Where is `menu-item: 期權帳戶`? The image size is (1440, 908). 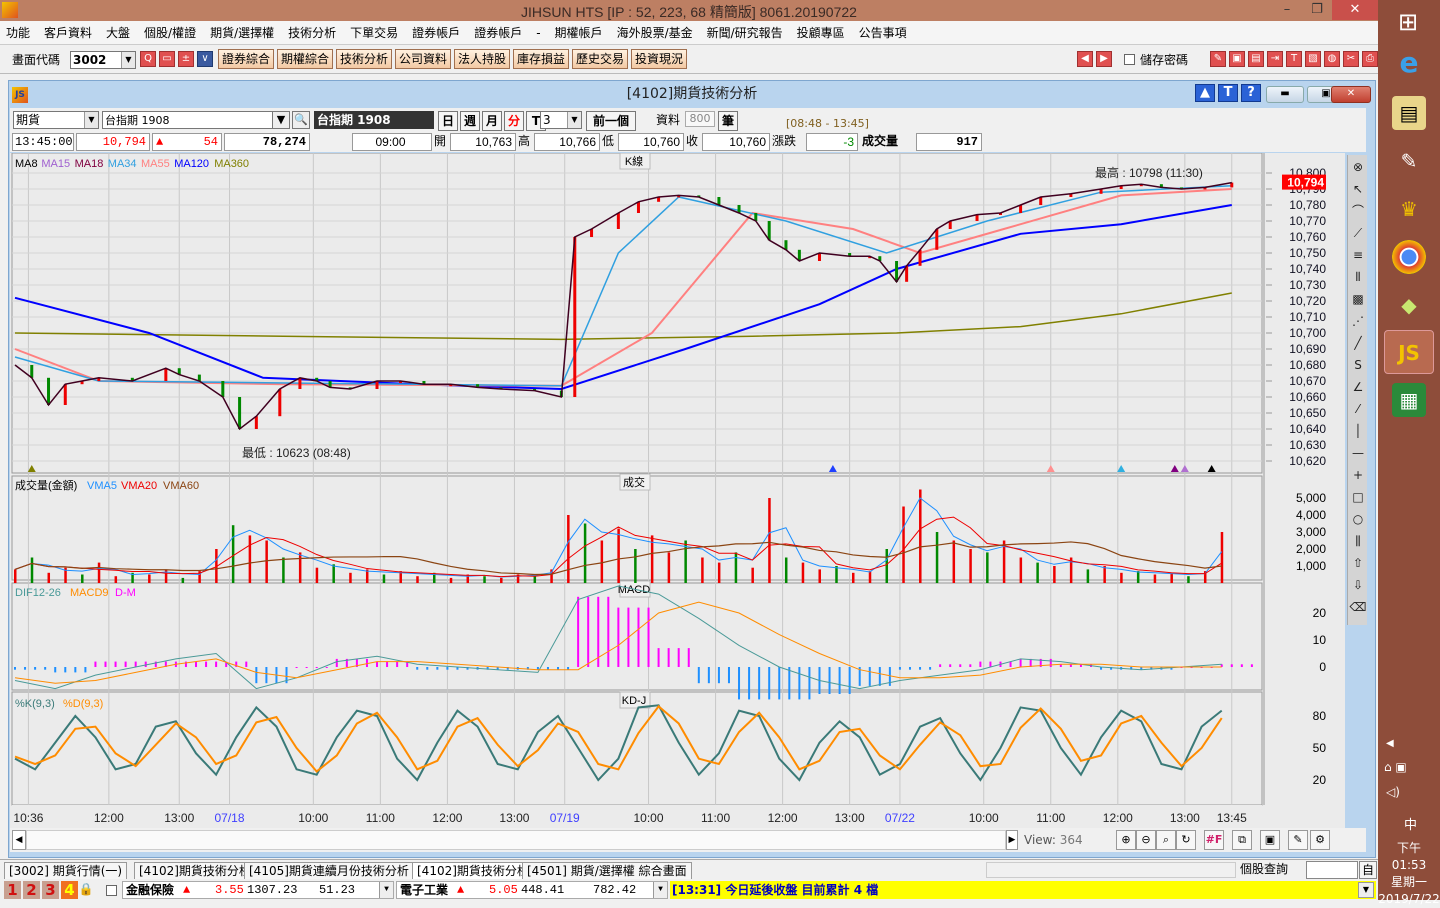
menu-item: 期權帳戶 is located at coordinates (579, 32).